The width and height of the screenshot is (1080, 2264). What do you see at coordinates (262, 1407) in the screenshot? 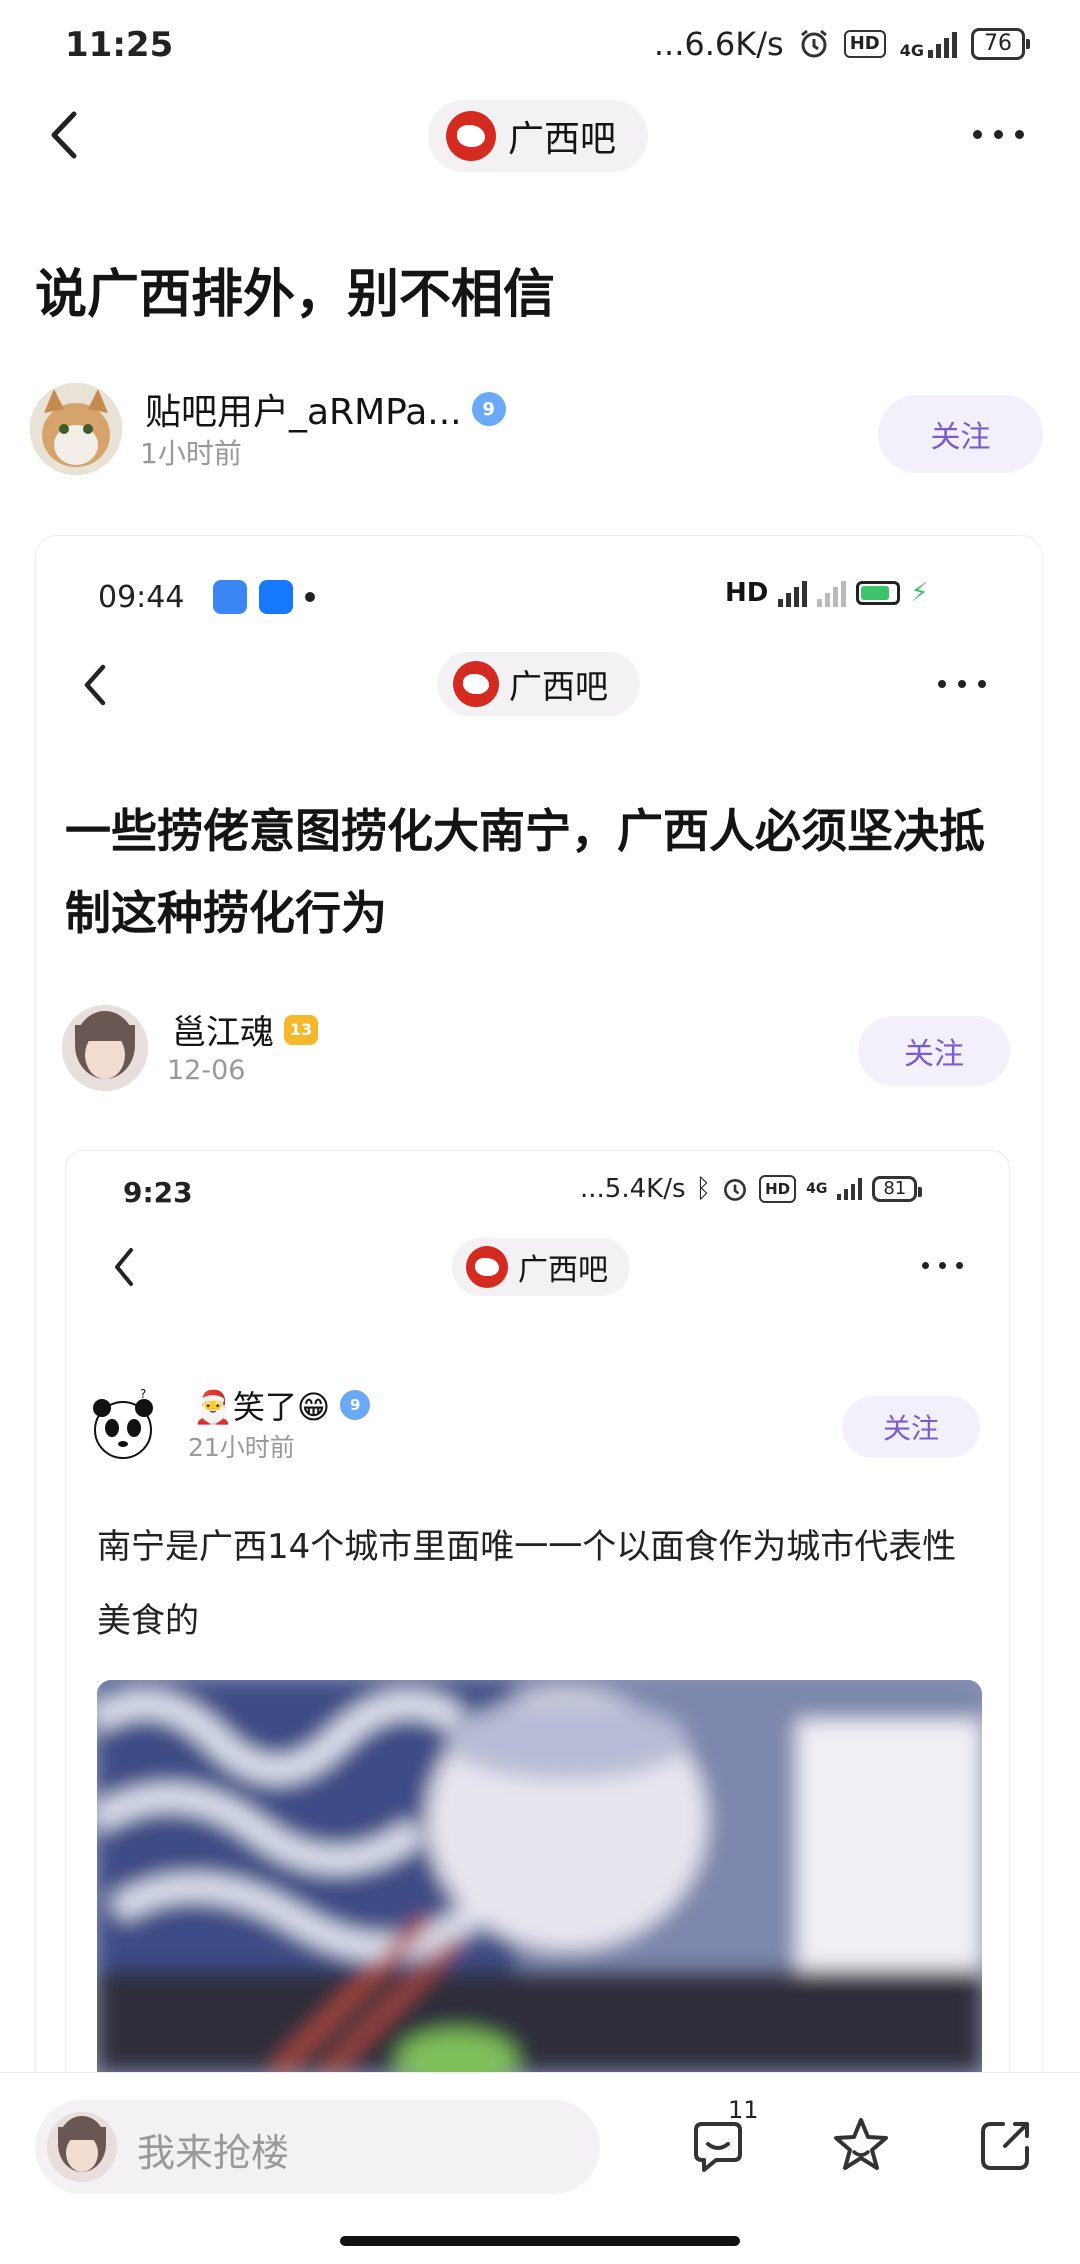
I see `nested-author-name: 🎅笑了😁` at bounding box center [262, 1407].